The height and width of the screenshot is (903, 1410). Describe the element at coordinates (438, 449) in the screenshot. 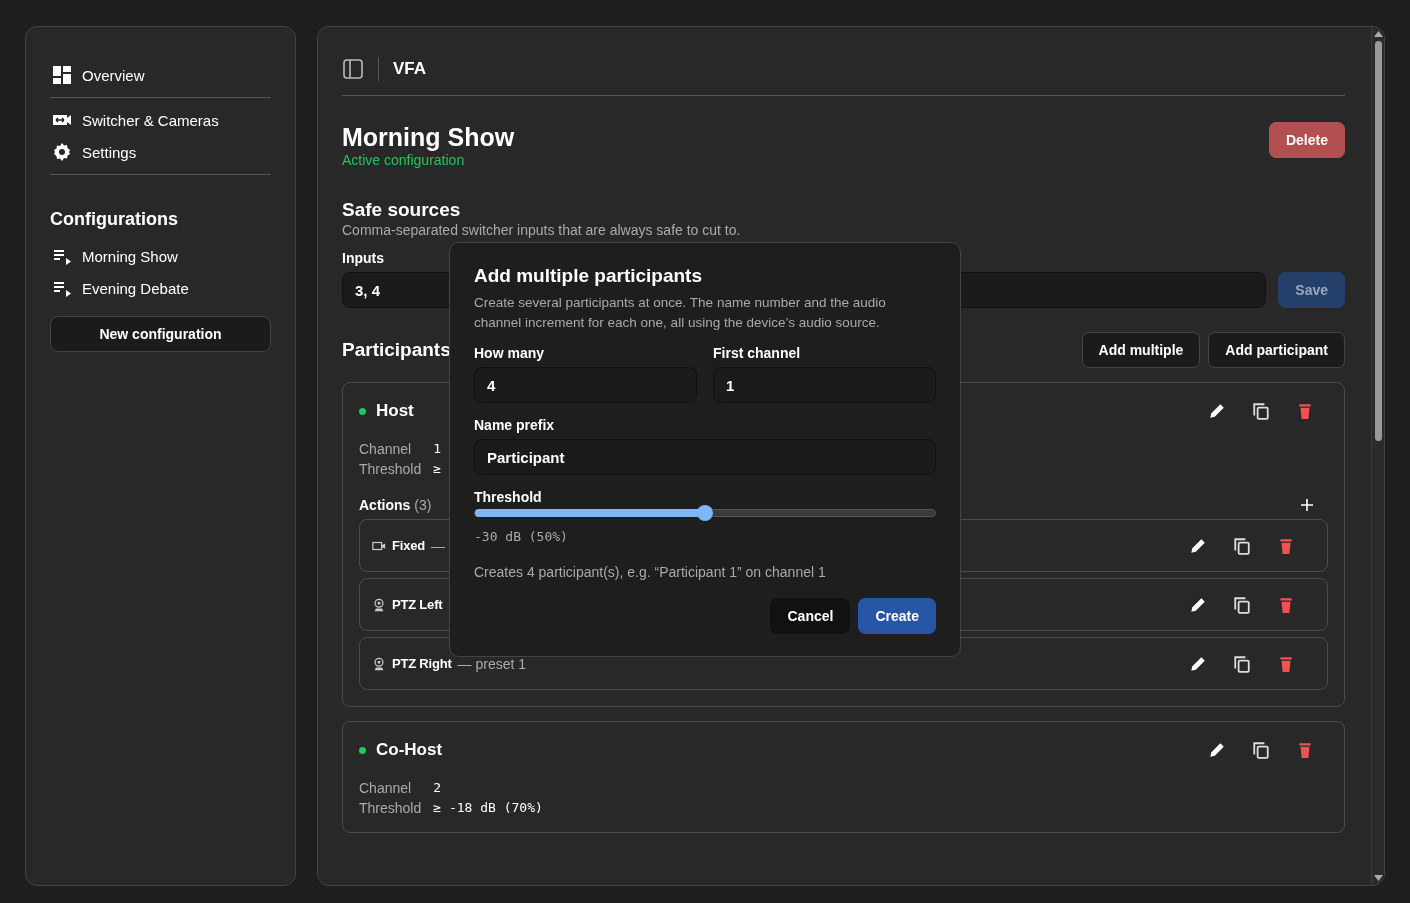

I see `channel-value: 1` at that location.